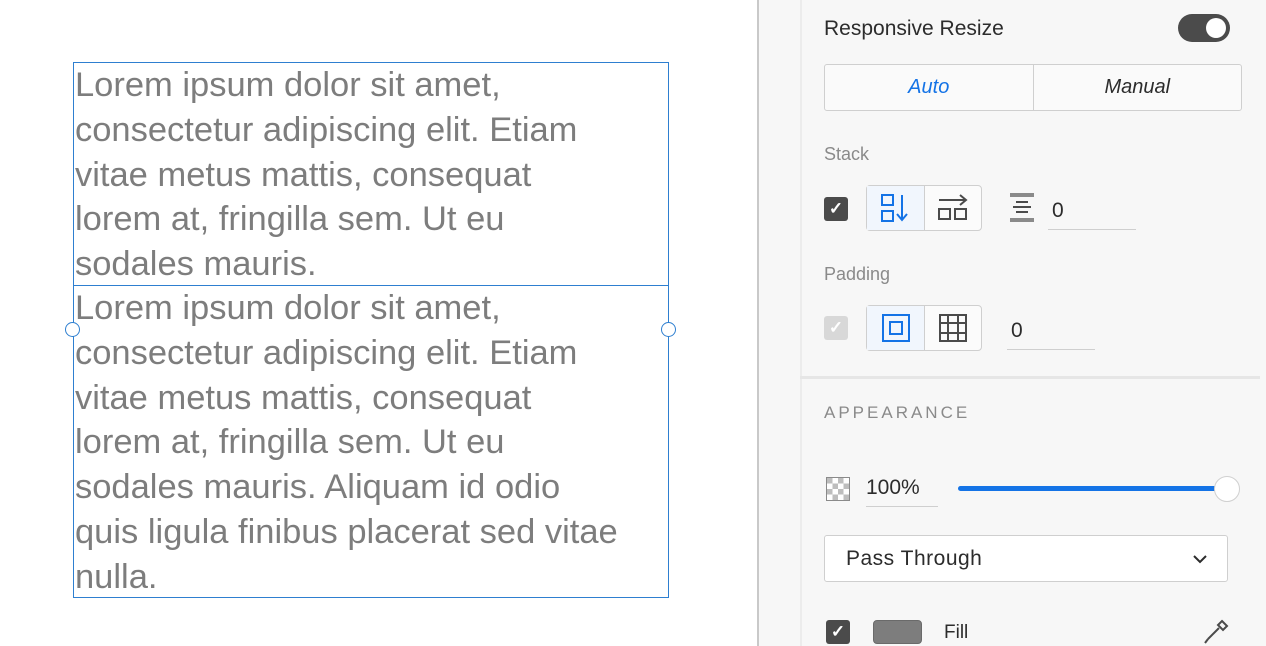 This screenshot has width=1266, height=646. What do you see at coordinates (318, 487) in the screenshot?
I see `text-line: sodales mauris. Aliquam id odio` at bounding box center [318, 487].